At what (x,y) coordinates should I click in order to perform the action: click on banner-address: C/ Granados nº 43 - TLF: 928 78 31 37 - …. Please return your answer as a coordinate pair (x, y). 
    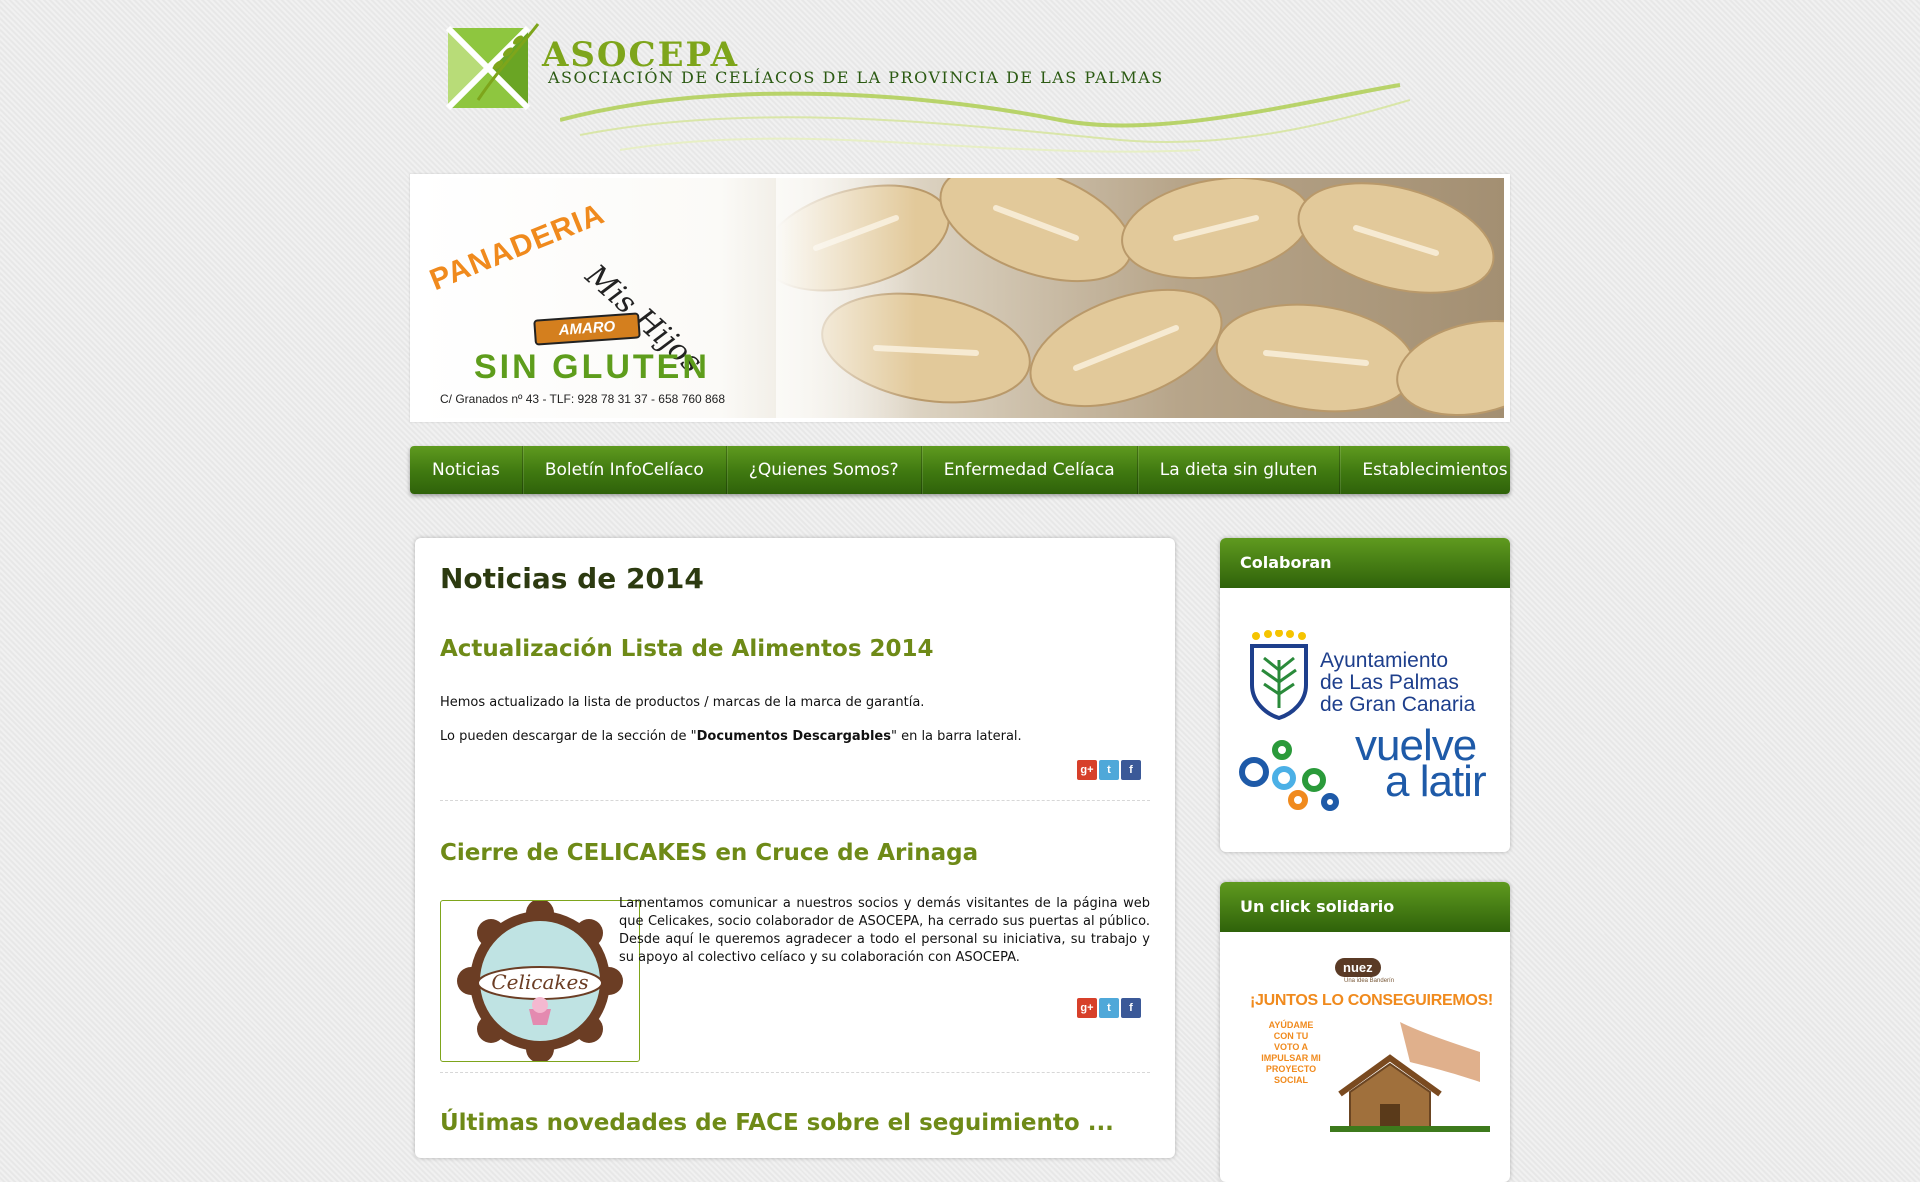
    Looking at the image, I should click on (583, 399).